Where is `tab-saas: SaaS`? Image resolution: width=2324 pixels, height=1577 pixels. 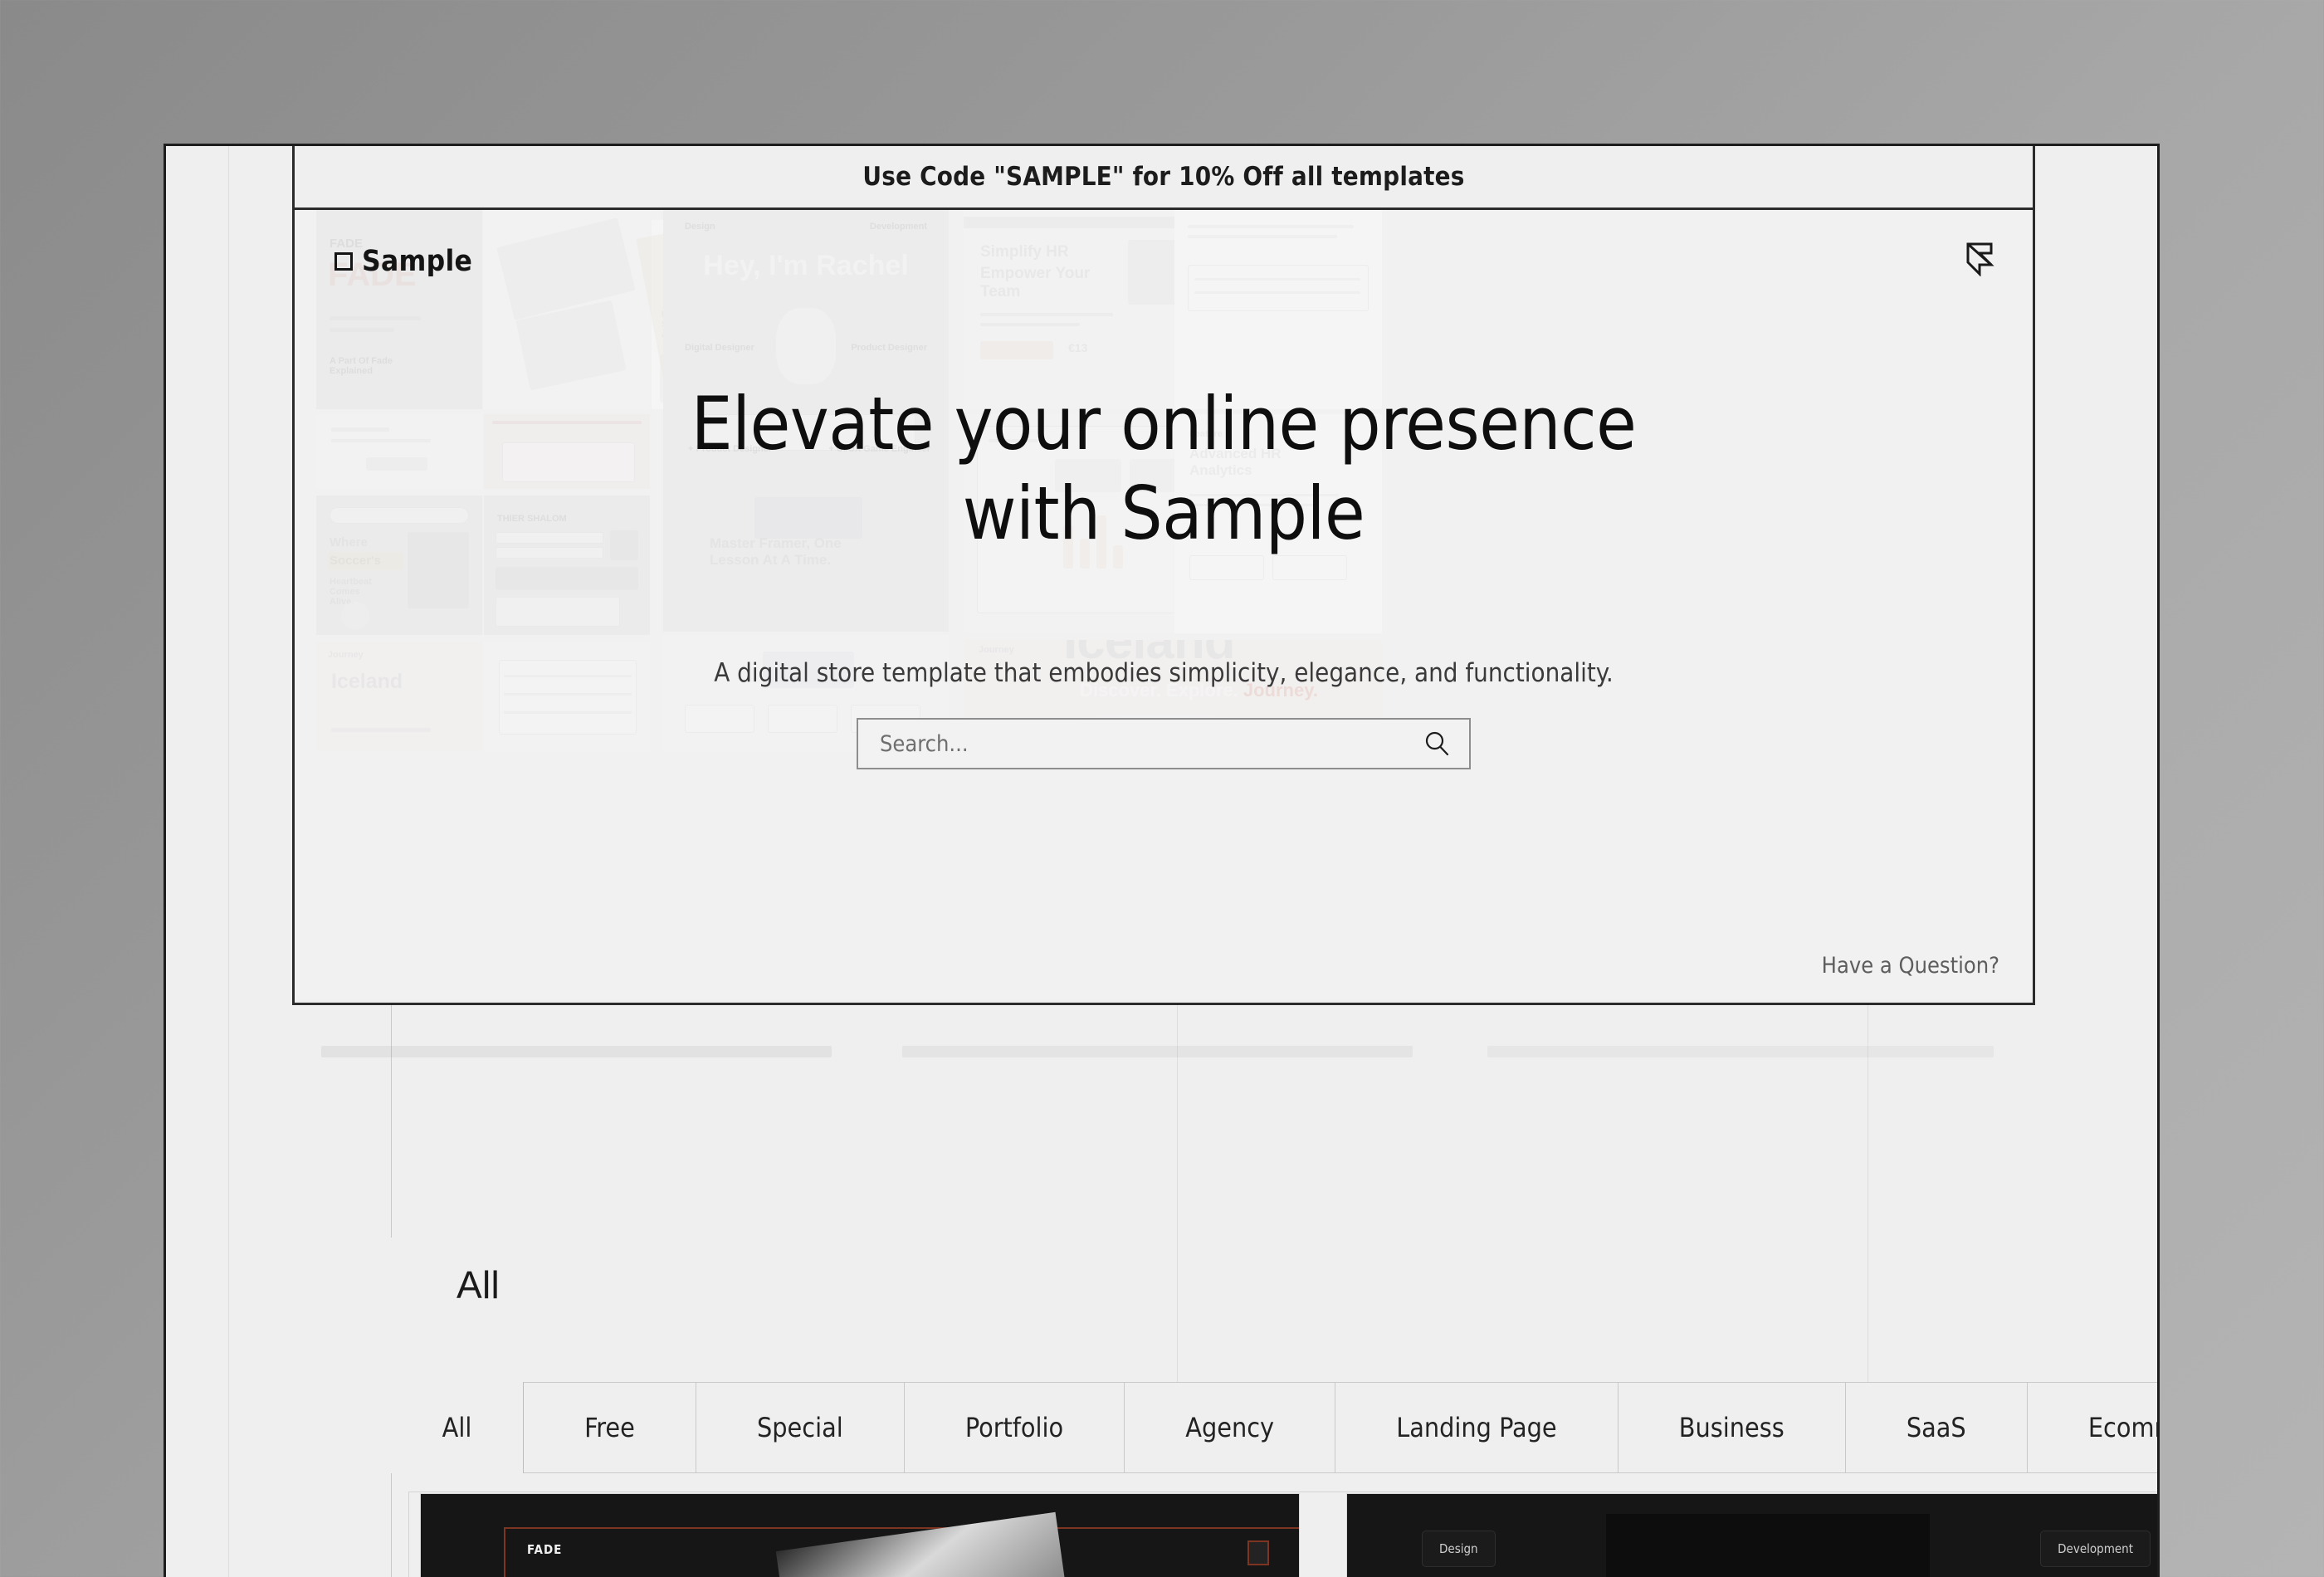
tab-saas: SaaS is located at coordinates (1936, 1427).